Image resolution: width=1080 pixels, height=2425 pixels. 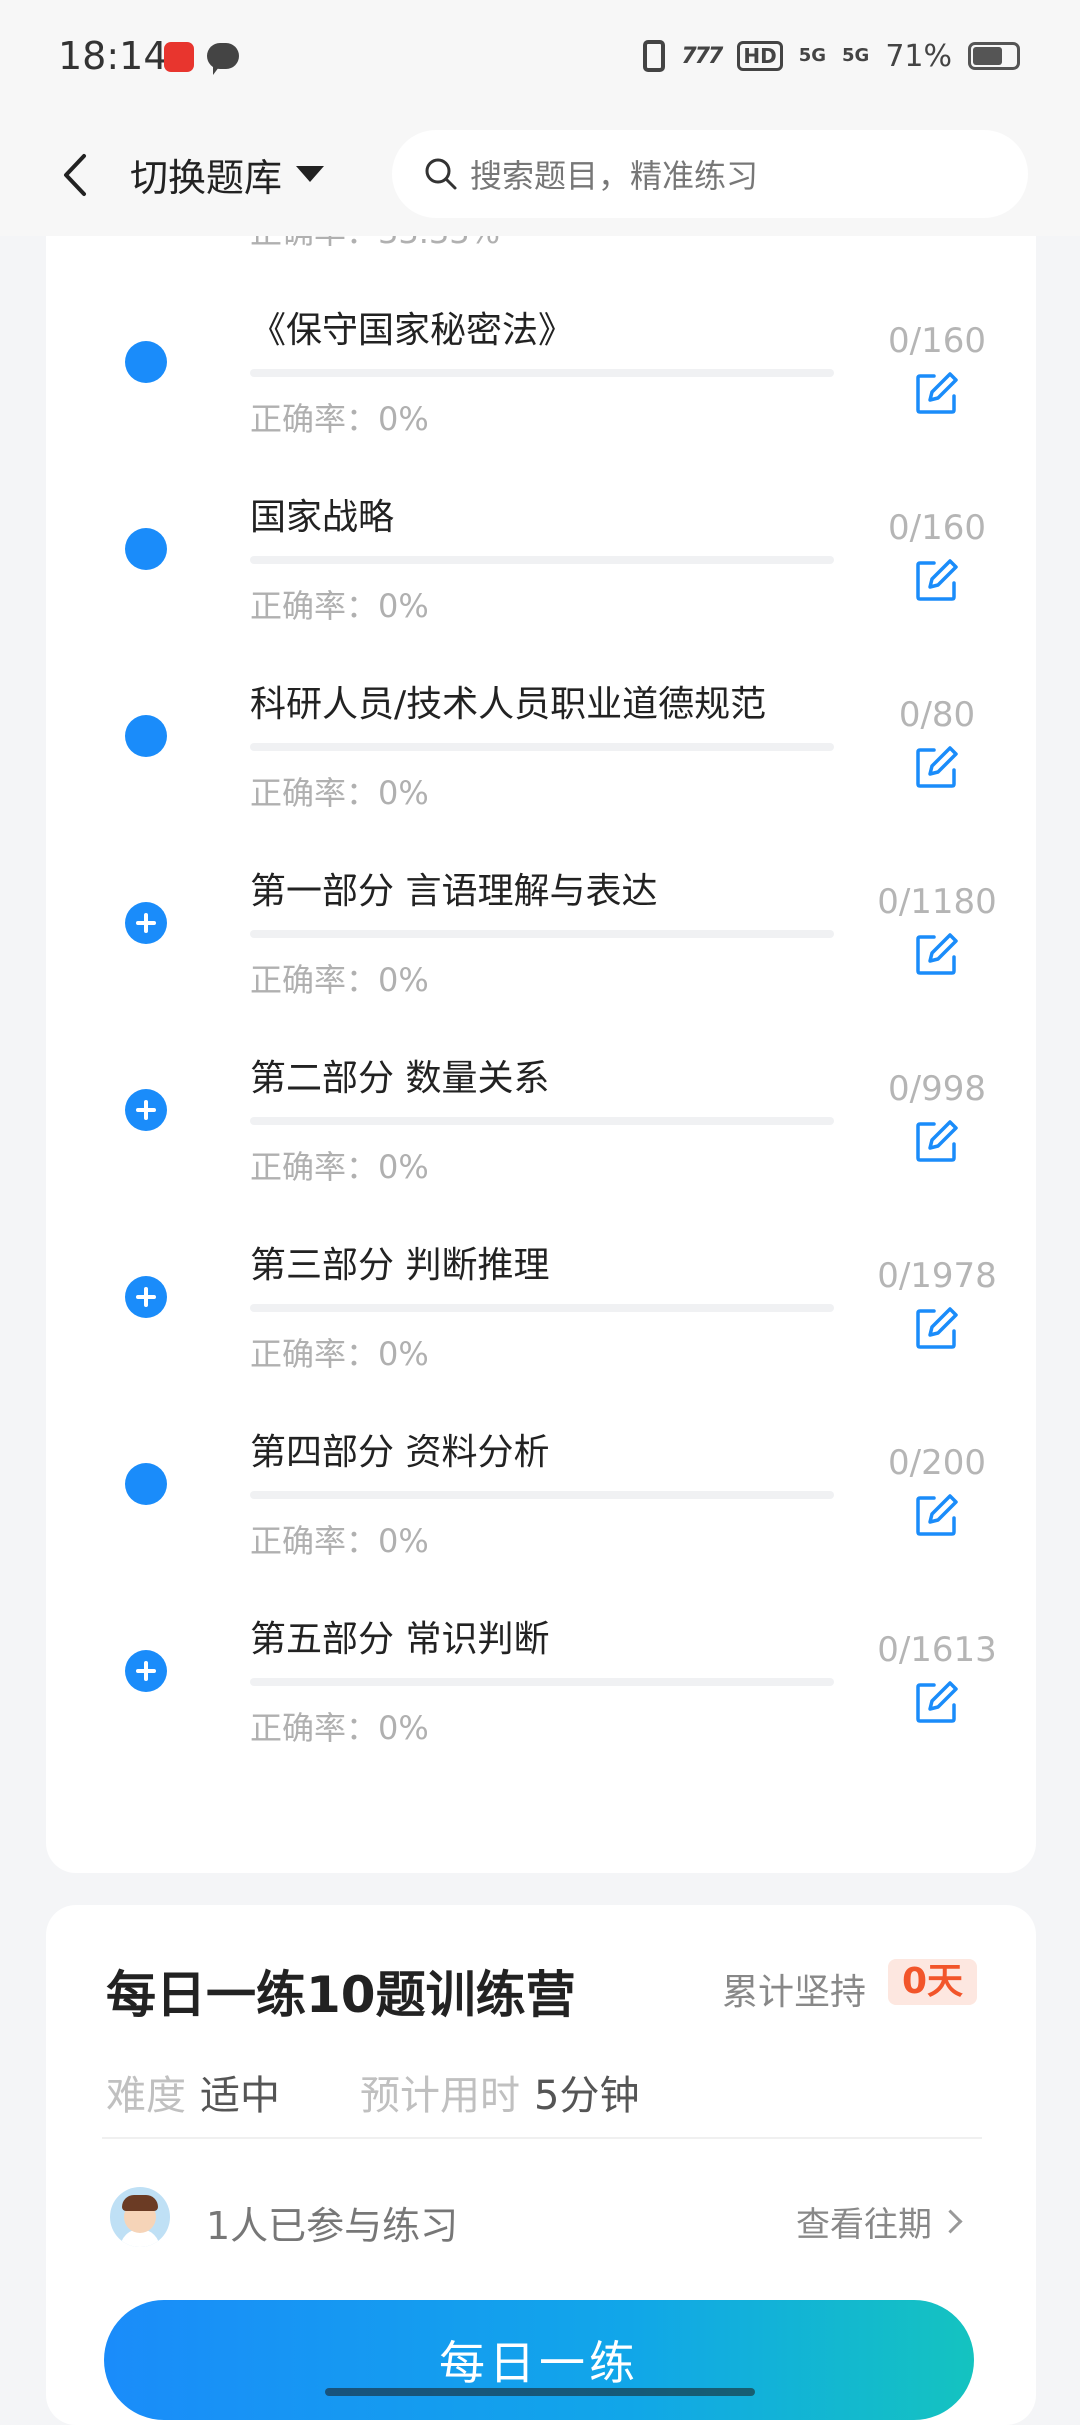 What do you see at coordinates (400, 1265) in the screenshot?
I see `category-title: 第三部分 判断推理` at bounding box center [400, 1265].